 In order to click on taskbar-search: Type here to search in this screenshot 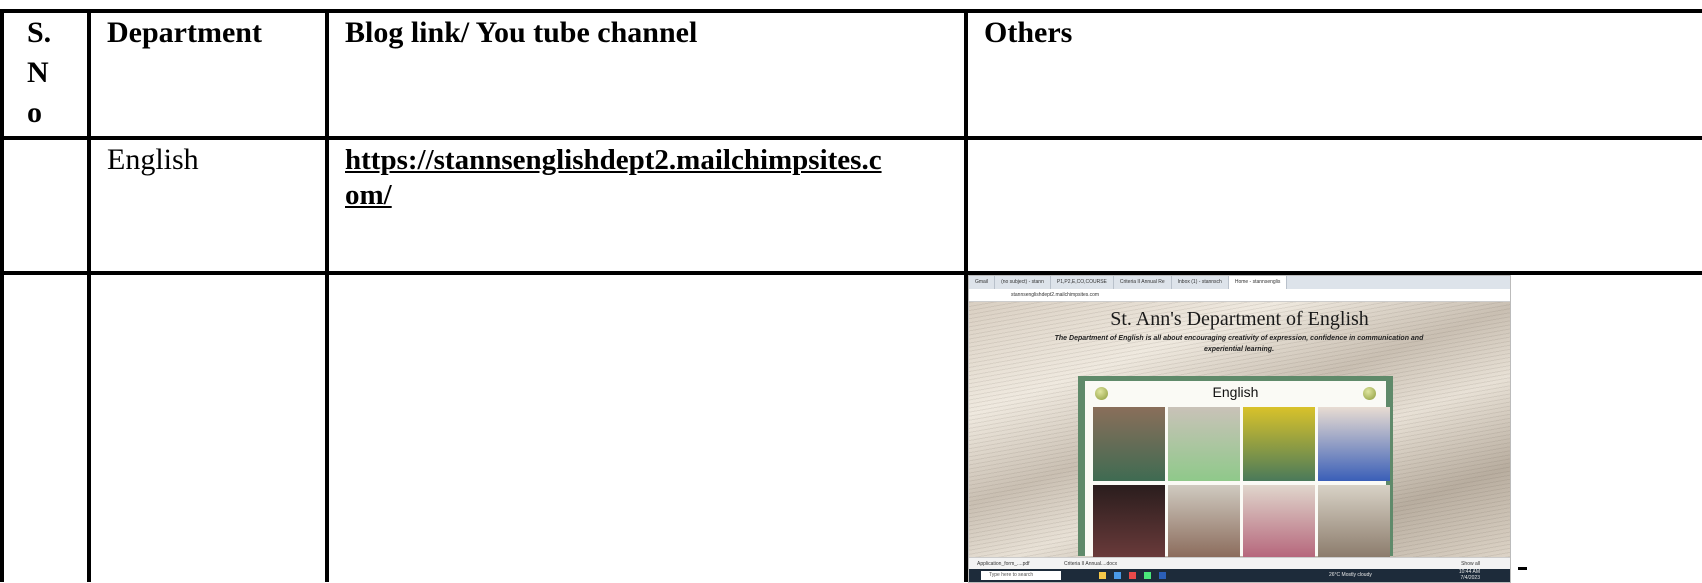, I will do `click(1021, 575)`.